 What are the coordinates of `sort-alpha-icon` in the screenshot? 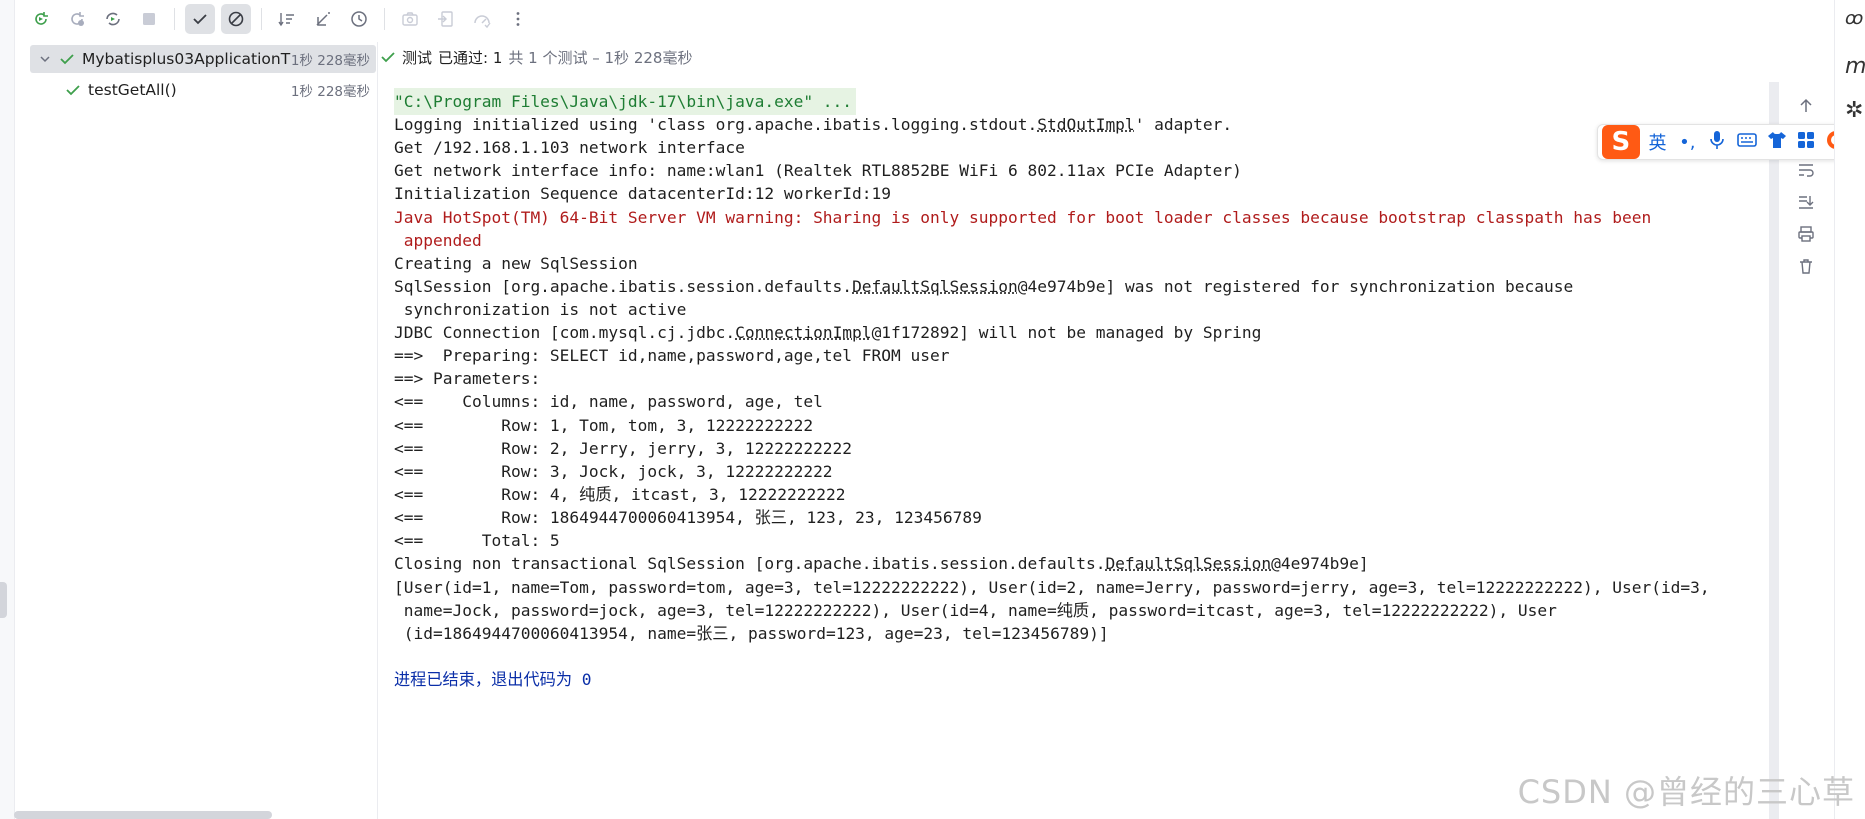 It's located at (287, 19).